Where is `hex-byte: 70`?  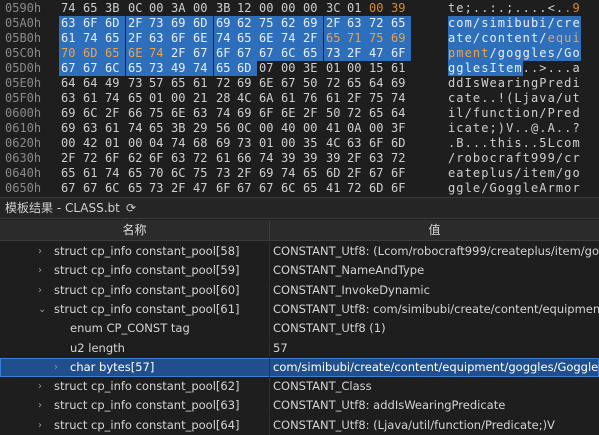 hex-byte: 70 is located at coordinates (158, 173).